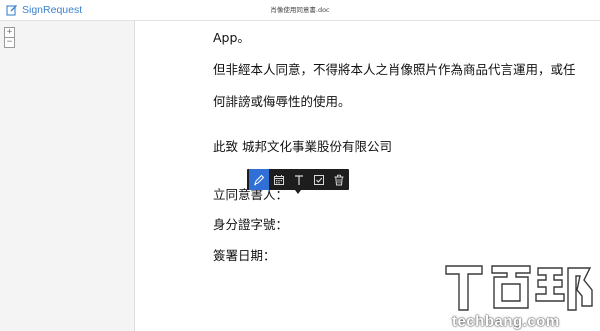 The image size is (600, 331). I want to click on delete-tool-button, so click(339, 179).